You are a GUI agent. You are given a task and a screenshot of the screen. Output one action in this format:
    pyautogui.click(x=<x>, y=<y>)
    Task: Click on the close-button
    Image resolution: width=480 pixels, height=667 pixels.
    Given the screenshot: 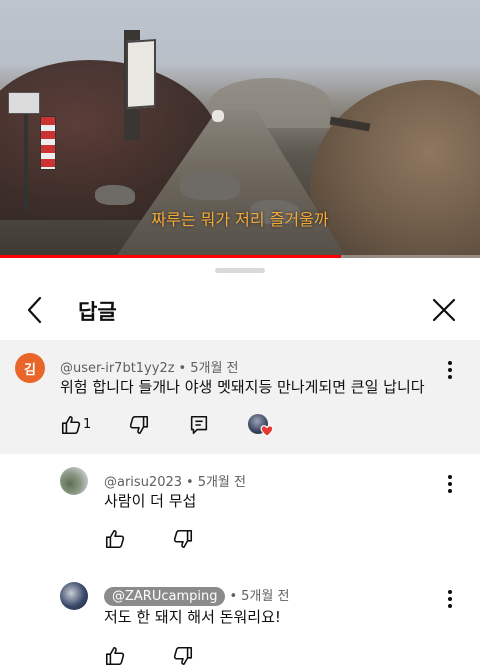 What is the action you would take?
    pyautogui.click(x=444, y=310)
    